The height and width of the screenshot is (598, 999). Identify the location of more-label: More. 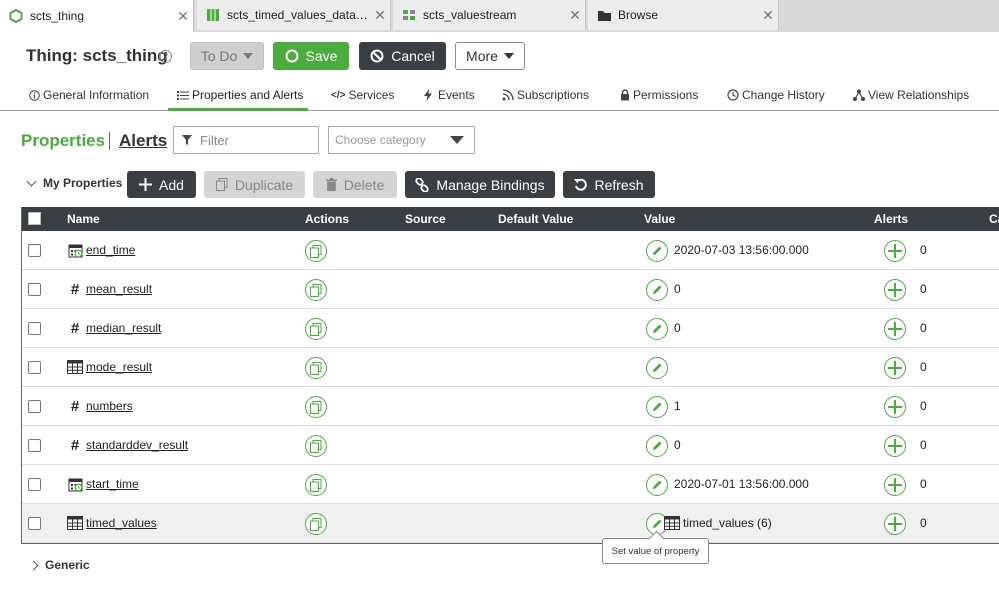
(482, 56).